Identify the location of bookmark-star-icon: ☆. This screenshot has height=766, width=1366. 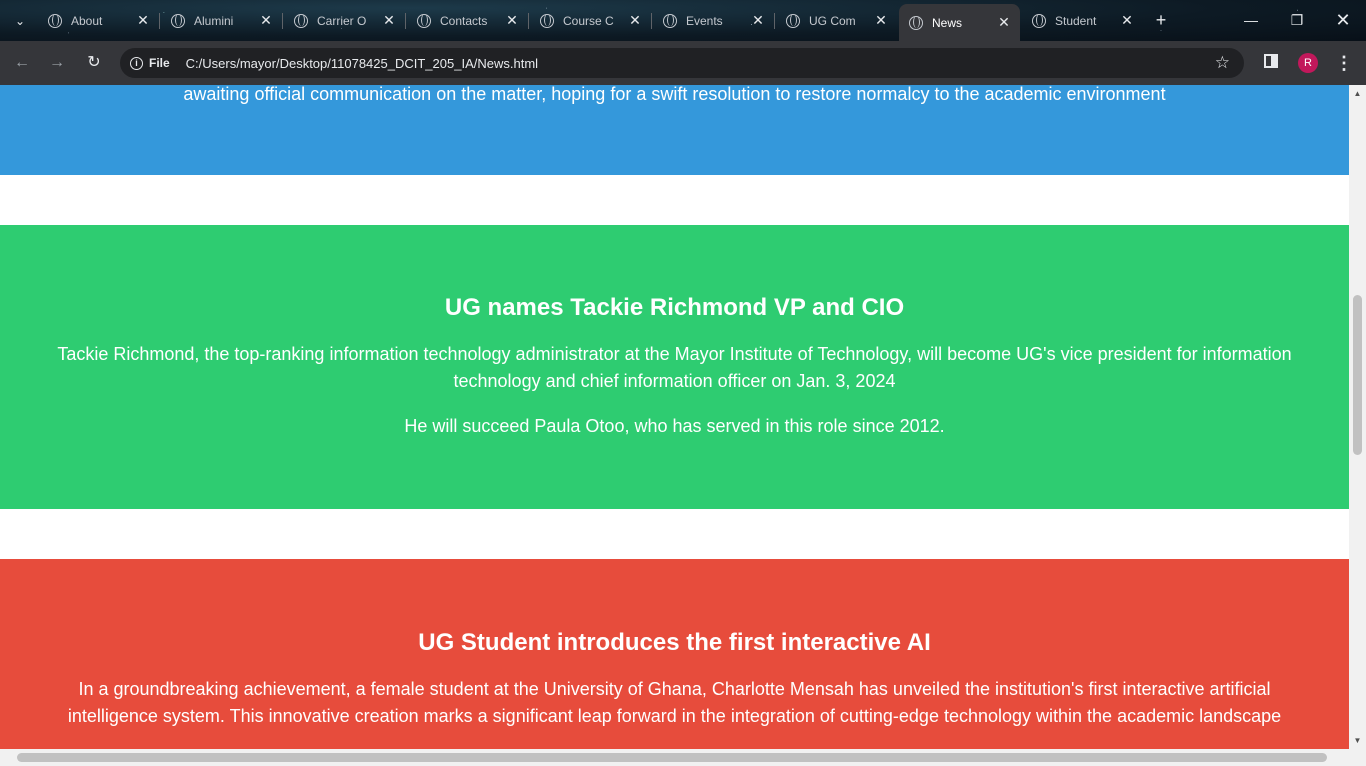
(1222, 63).